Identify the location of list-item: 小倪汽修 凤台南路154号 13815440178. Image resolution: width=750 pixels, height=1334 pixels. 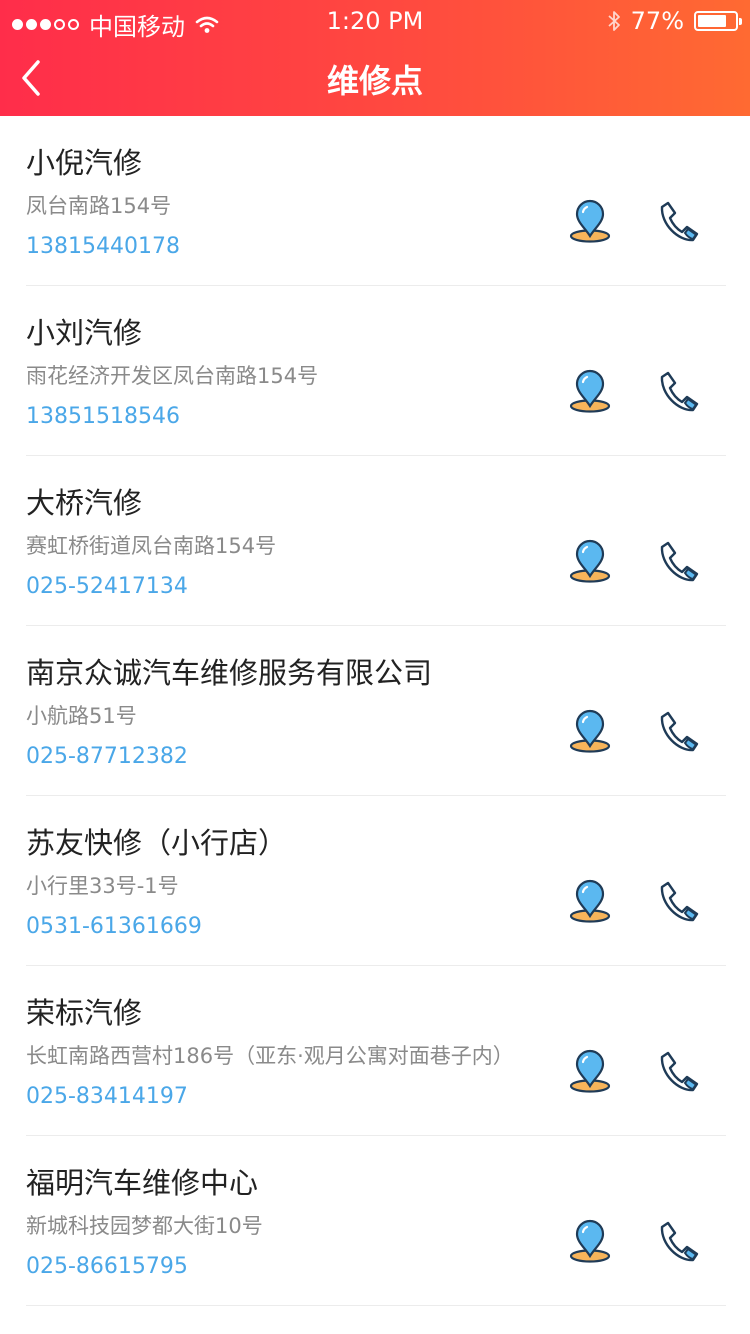
(376, 201).